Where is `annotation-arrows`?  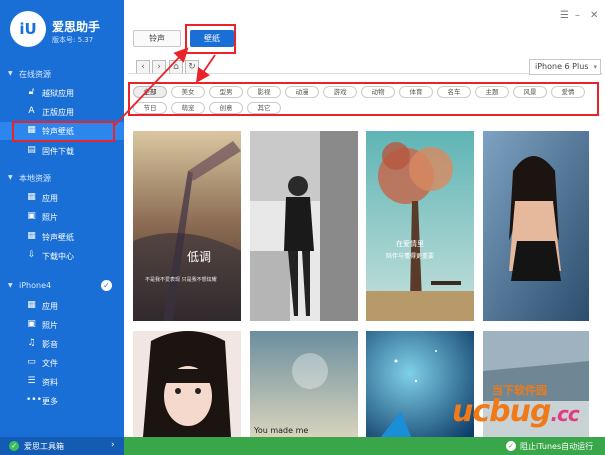 annotation-arrows is located at coordinates (165, 86).